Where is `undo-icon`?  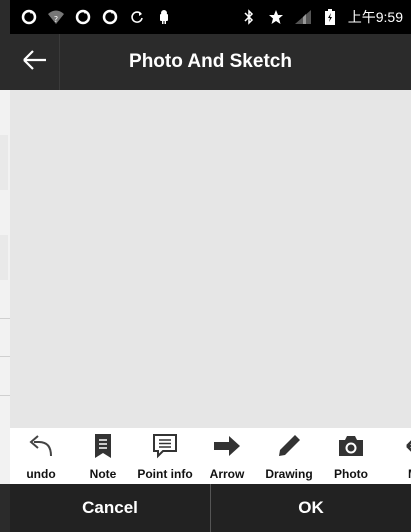 undo-icon is located at coordinates (41, 448).